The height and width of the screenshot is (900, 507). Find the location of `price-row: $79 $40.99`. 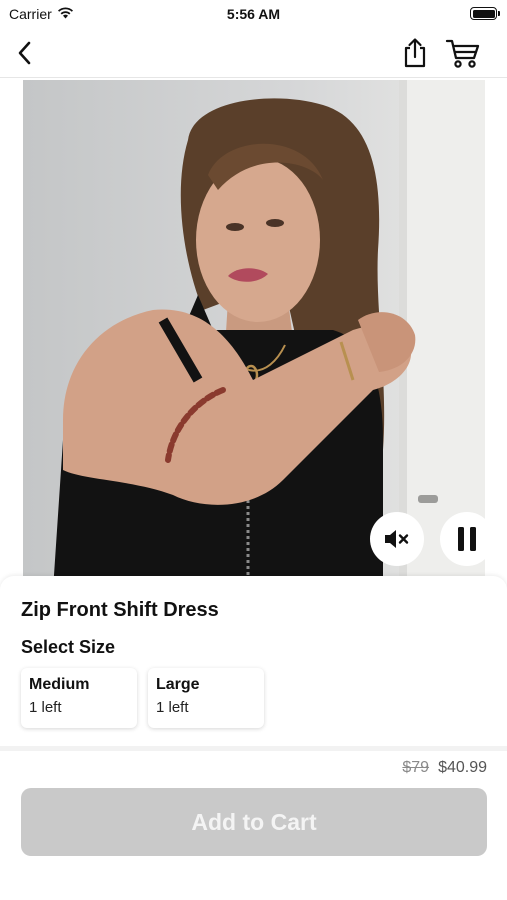

price-row: $79 $40.99 is located at coordinates (444, 768).